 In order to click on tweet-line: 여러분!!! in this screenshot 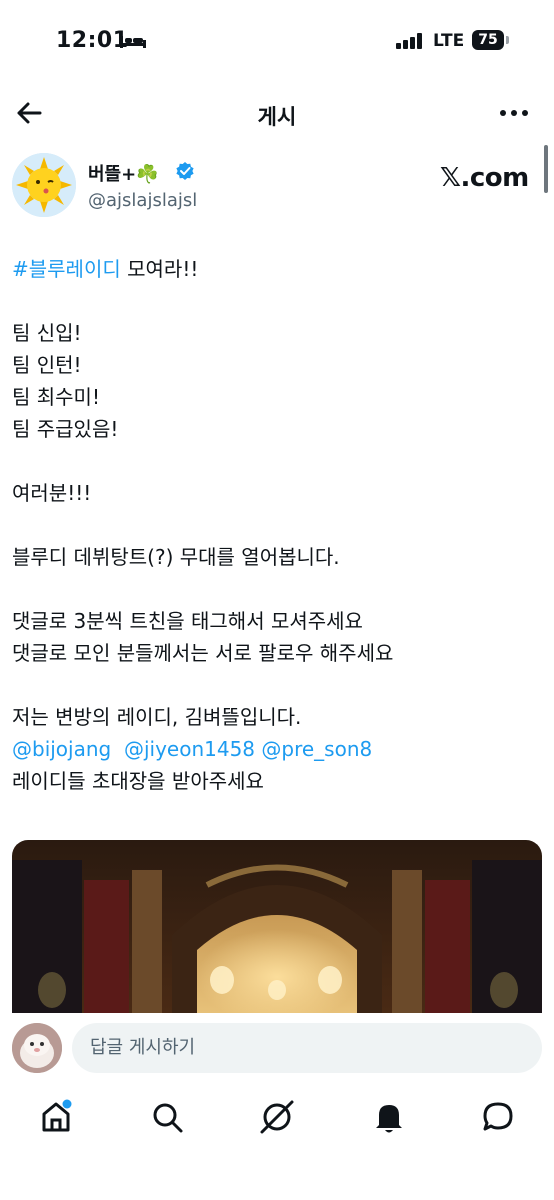, I will do `click(52, 493)`.